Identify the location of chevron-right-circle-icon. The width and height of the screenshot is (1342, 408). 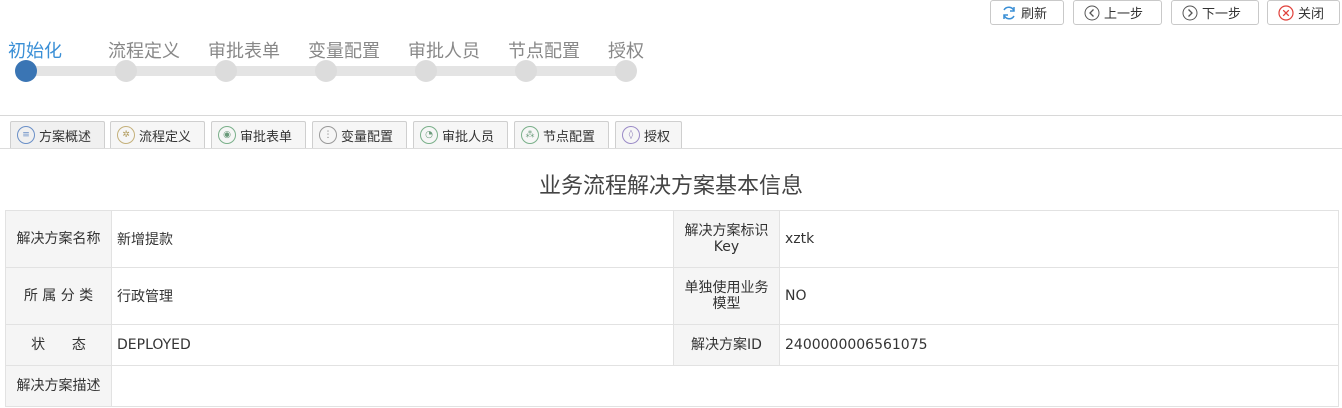
(1190, 13).